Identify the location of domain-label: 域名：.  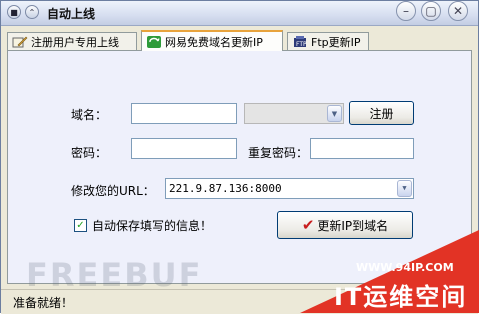
(89, 115).